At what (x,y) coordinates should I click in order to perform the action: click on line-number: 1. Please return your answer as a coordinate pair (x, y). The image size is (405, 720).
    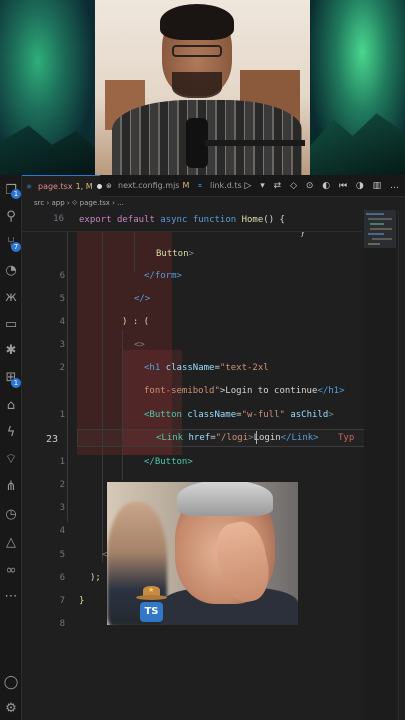
    Looking at the image, I should click on (62, 462).